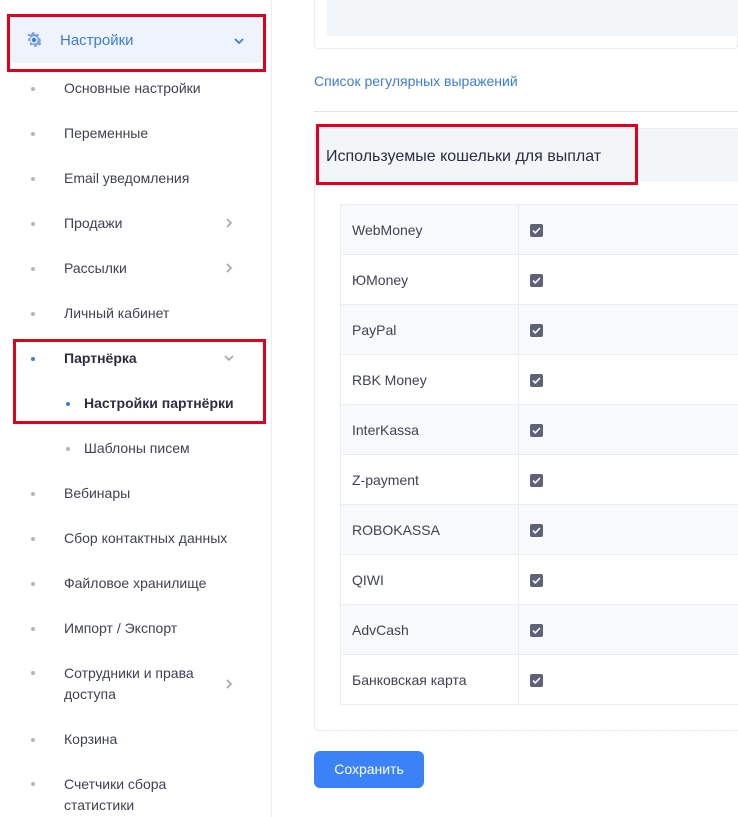 The width and height of the screenshot is (738, 817). I want to click on gear-icon, so click(35, 39).